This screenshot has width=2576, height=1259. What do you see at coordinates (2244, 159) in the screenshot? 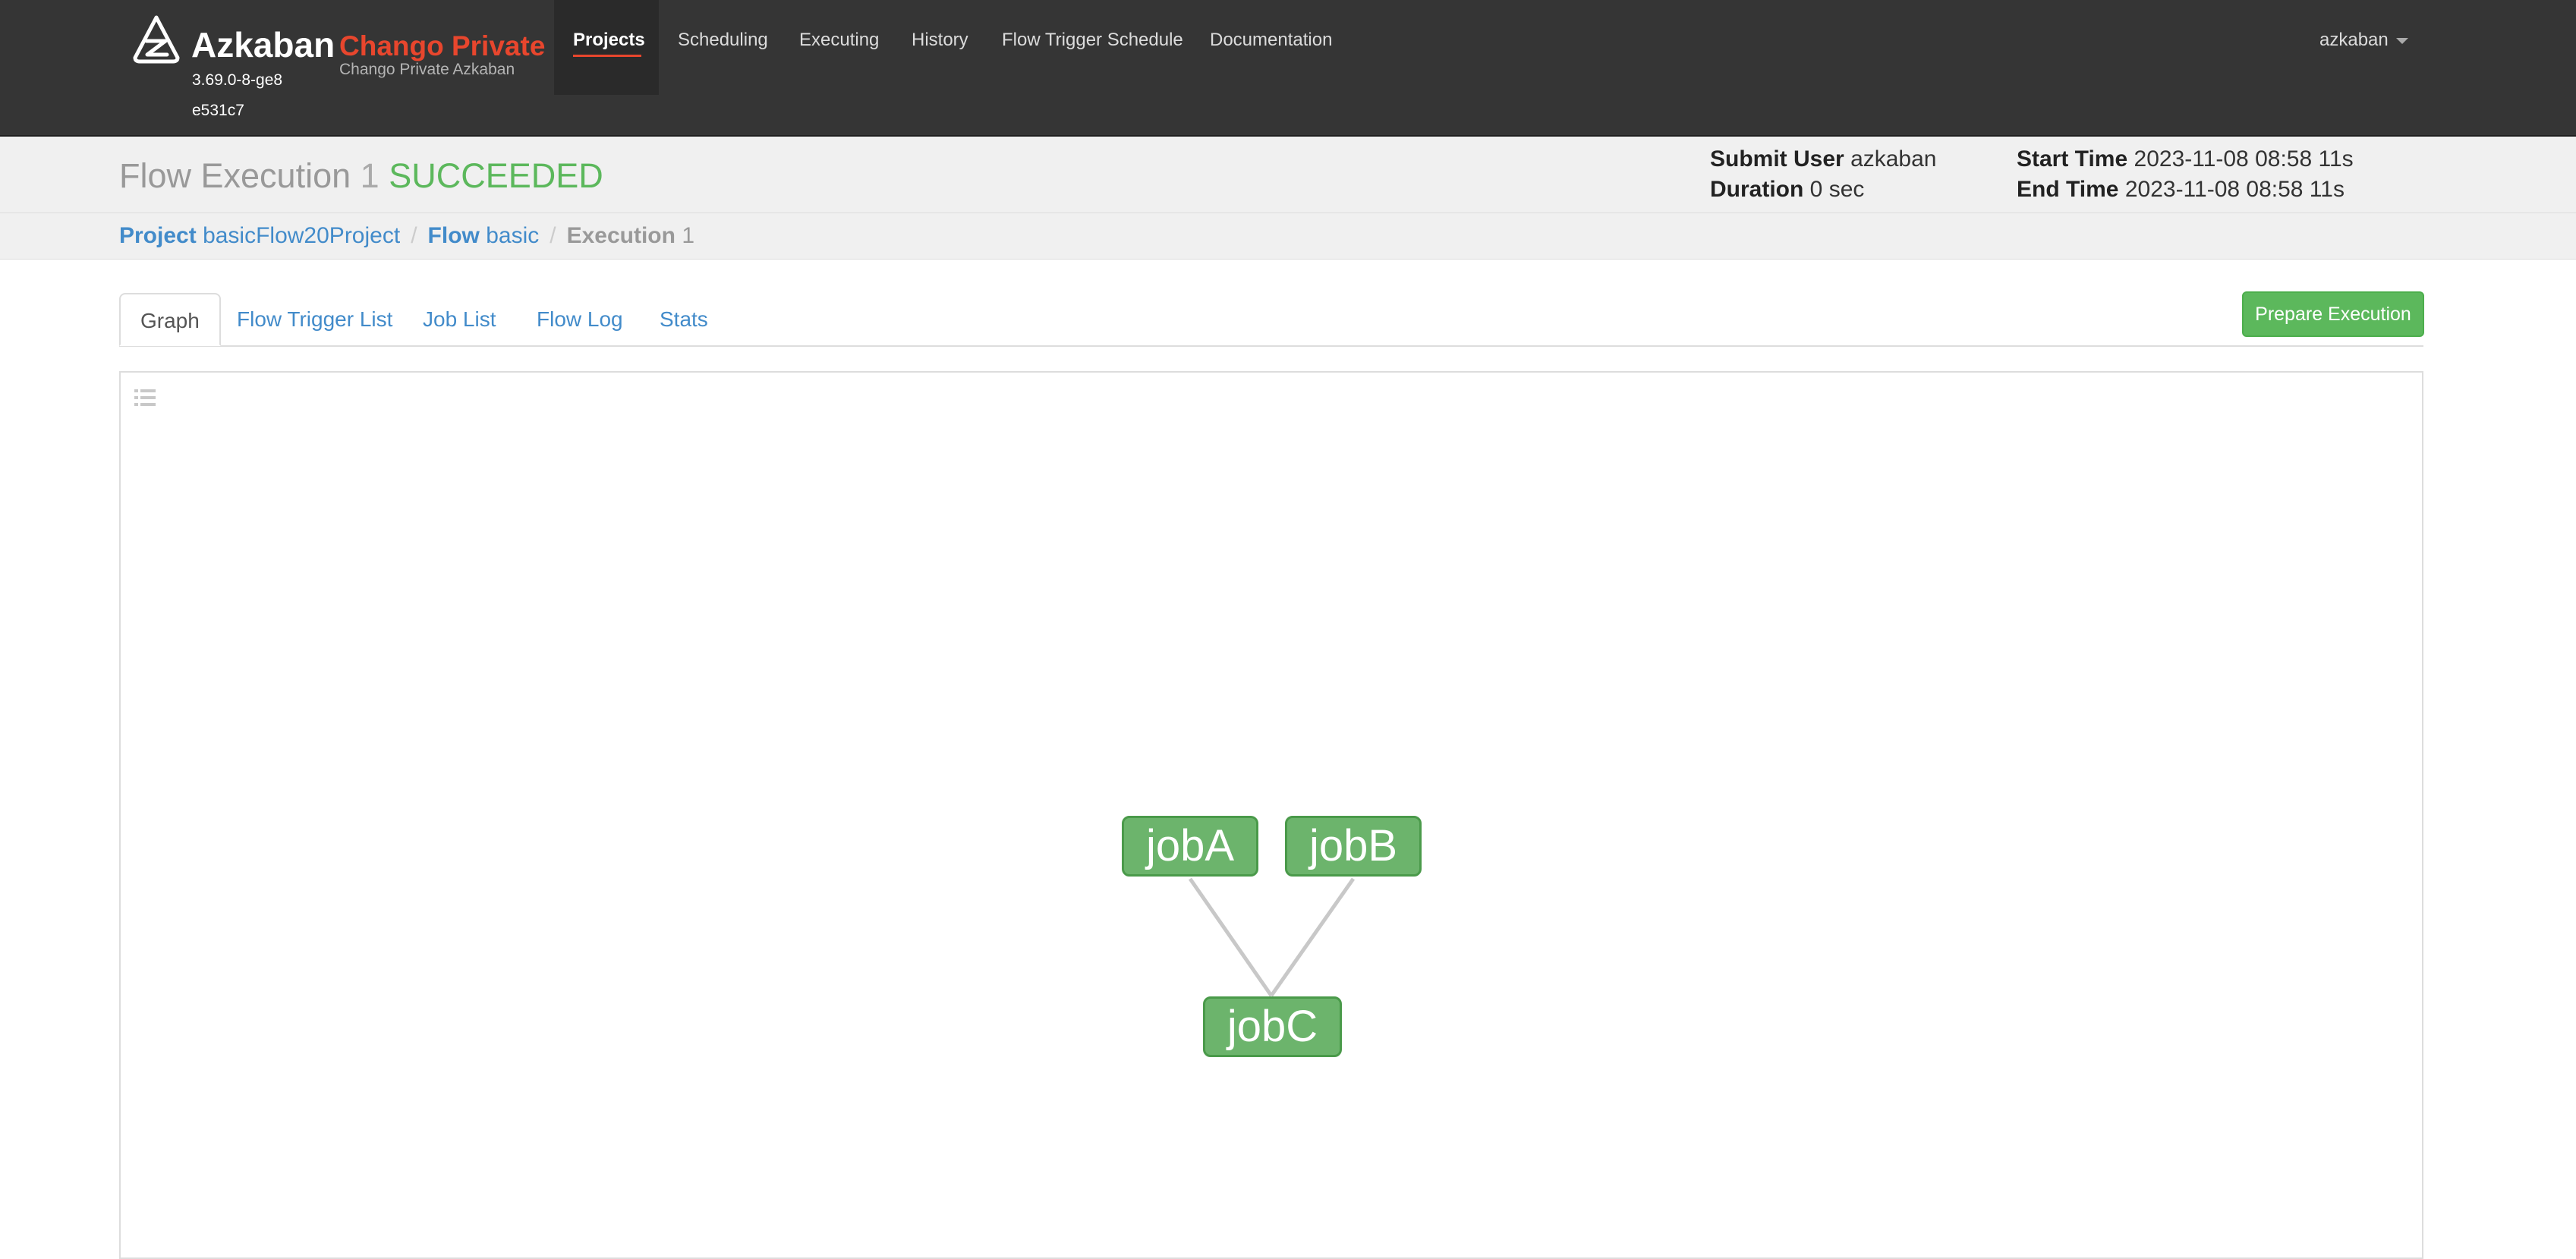
I see `start-time-value: 2023-11-08 08:58 11s` at bounding box center [2244, 159].